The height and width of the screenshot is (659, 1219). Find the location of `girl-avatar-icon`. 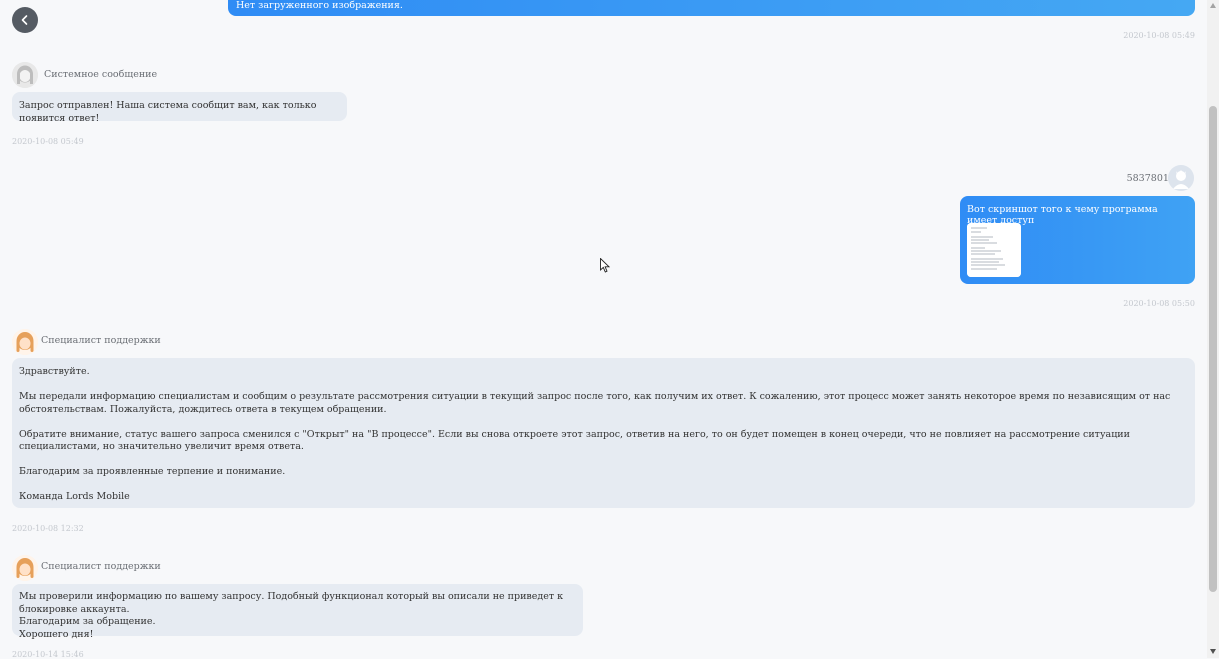

girl-avatar-icon is located at coordinates (25, 75).